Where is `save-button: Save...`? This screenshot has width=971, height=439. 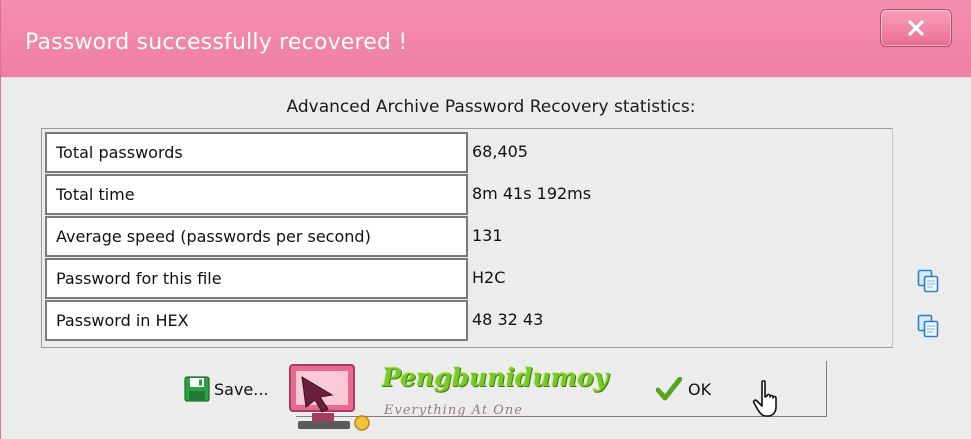 save-button: Save... is located at coordinates (244, 389).